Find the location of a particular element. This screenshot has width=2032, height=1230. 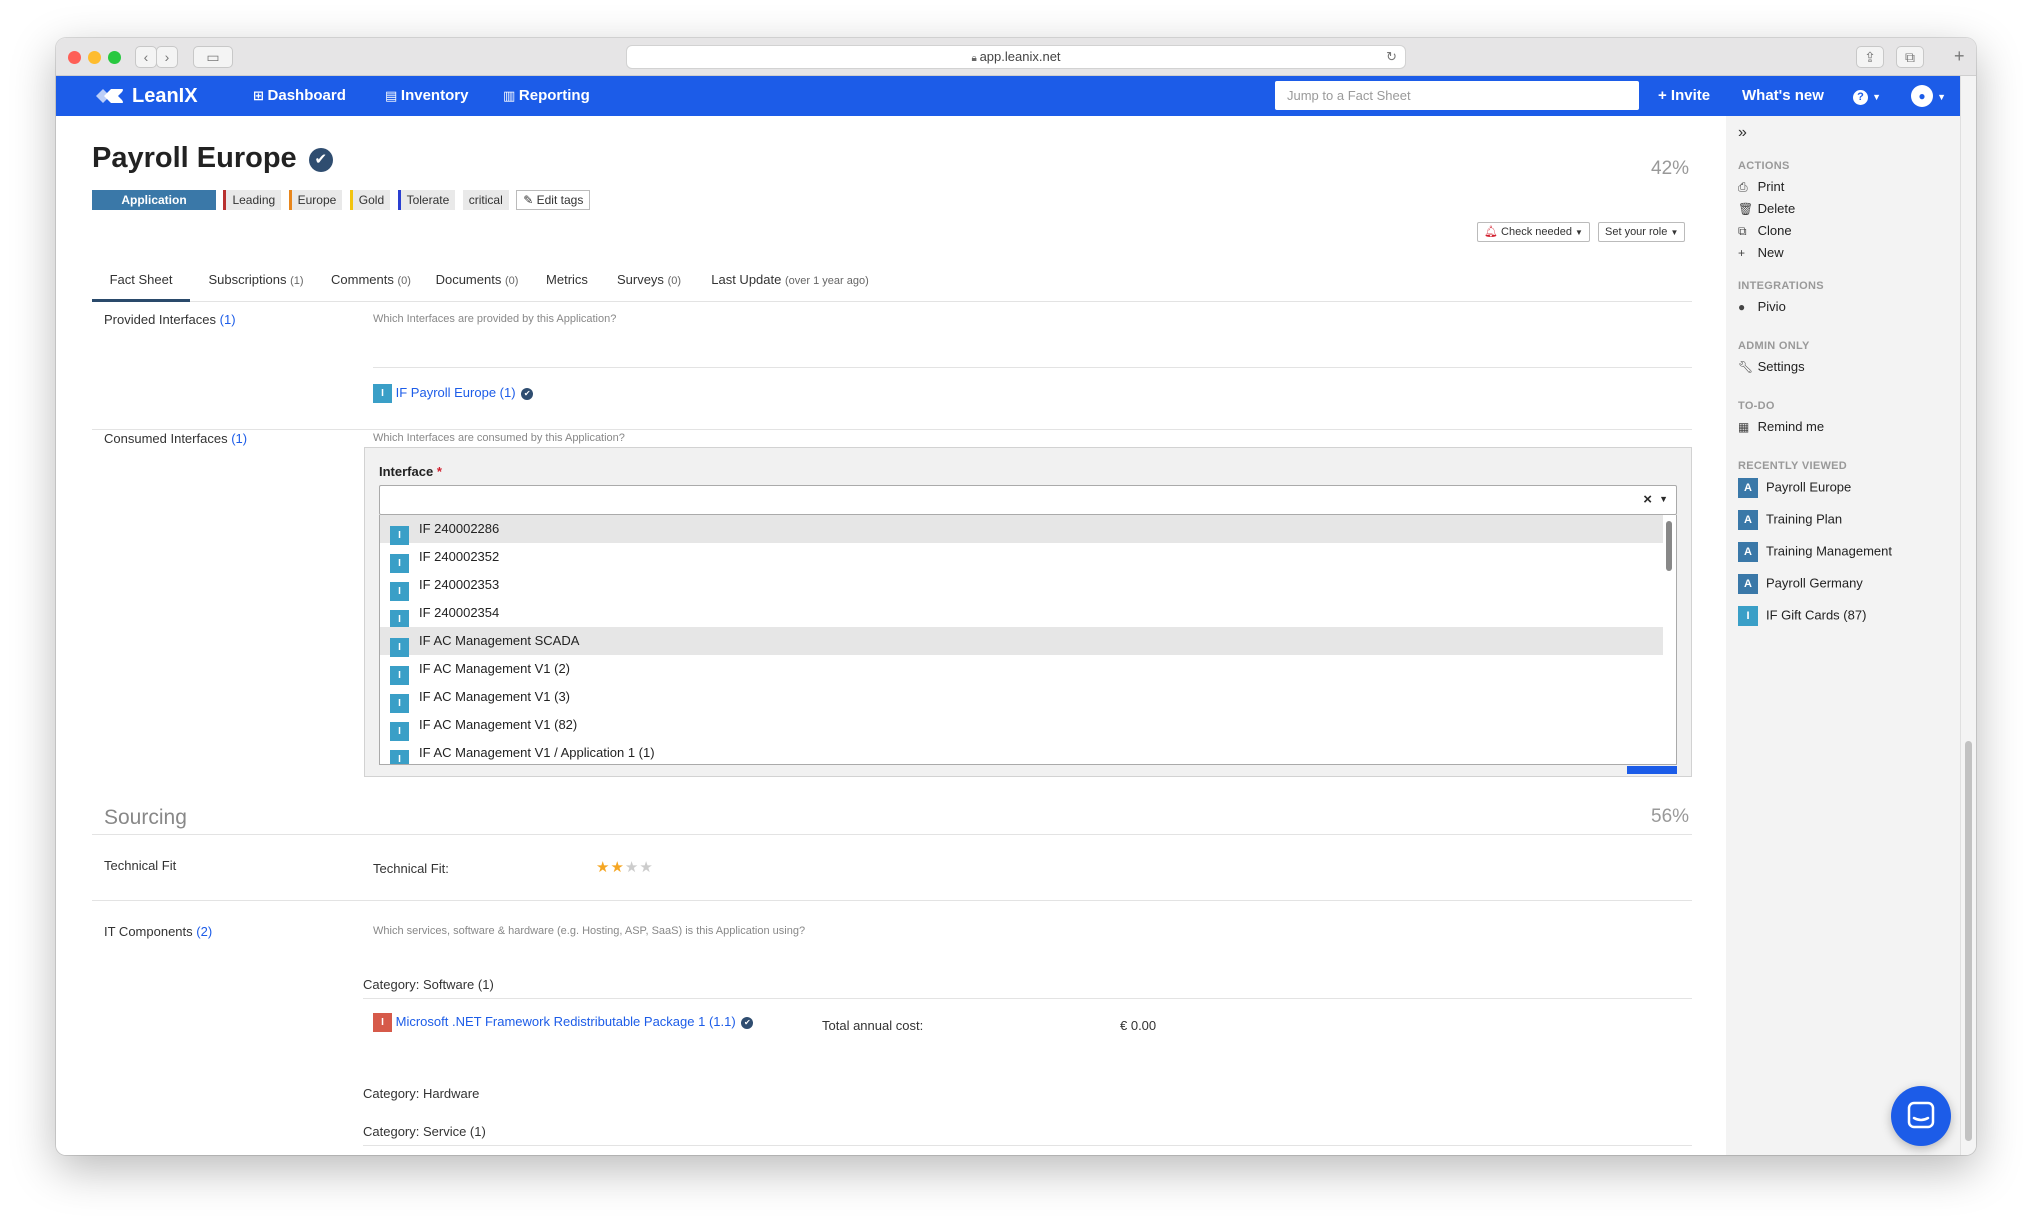

new-action: + New is located at coordinates (1761, 252).